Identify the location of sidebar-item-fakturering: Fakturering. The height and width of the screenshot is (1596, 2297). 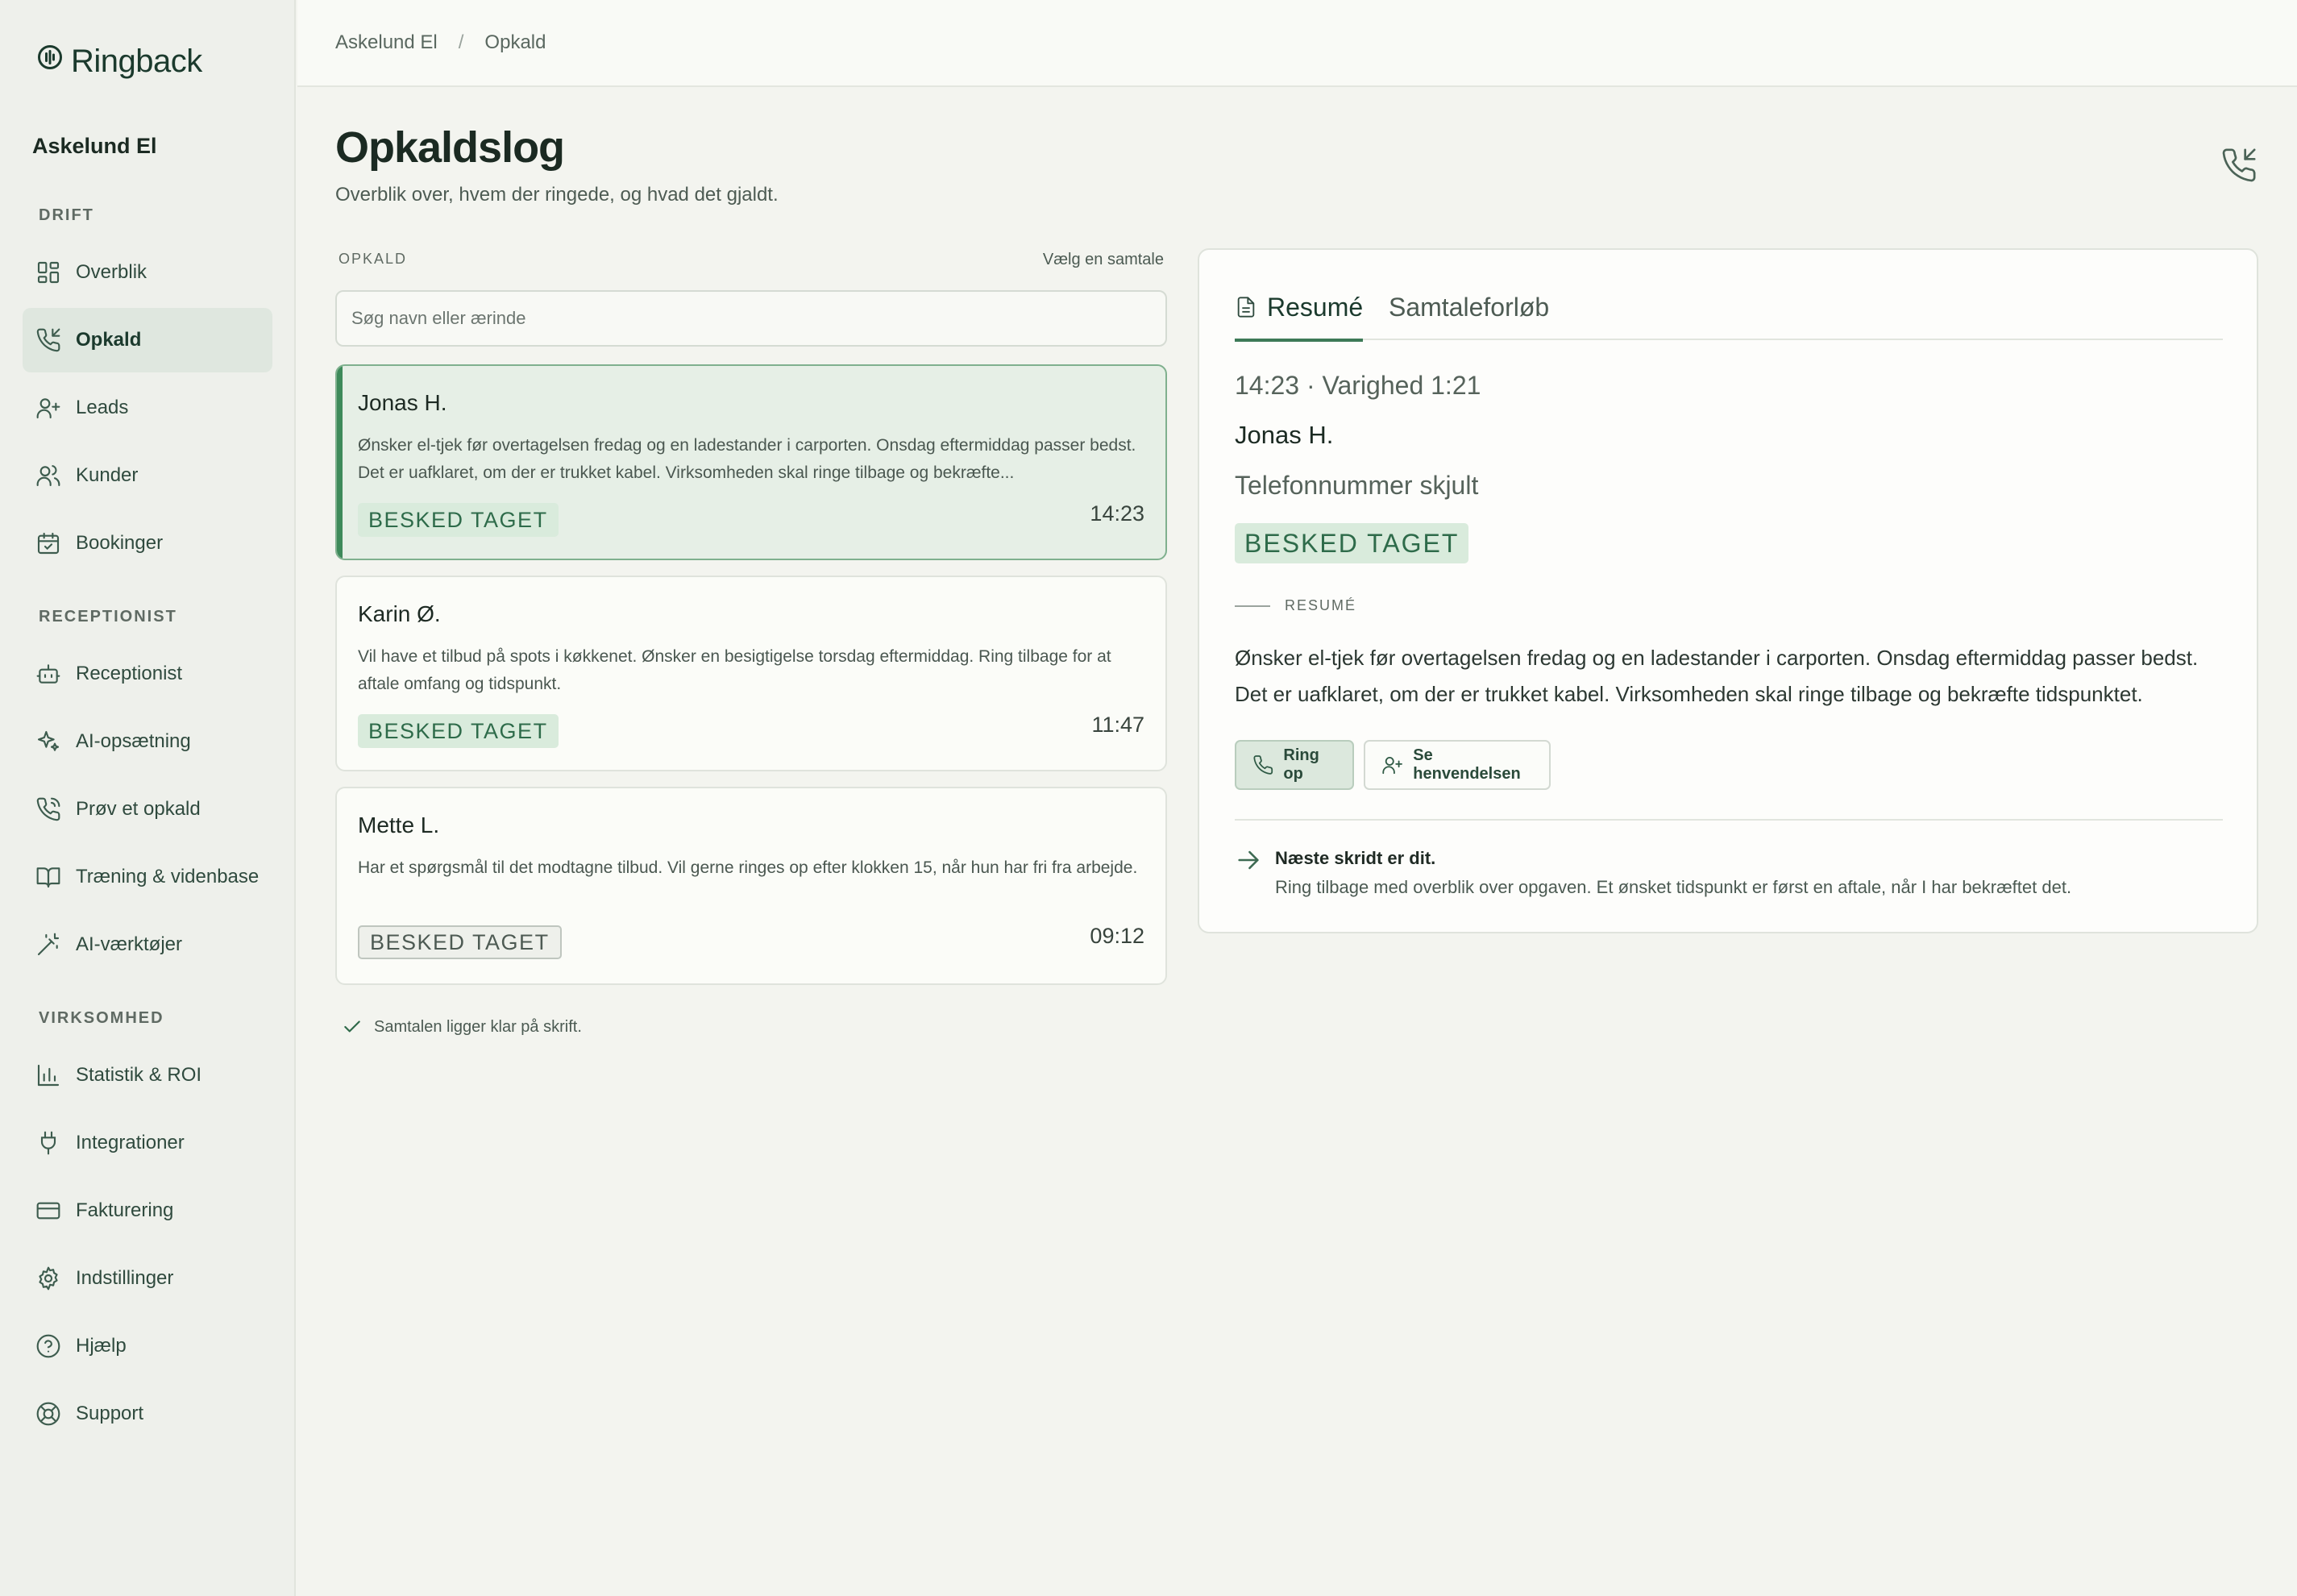
(147, 1210).